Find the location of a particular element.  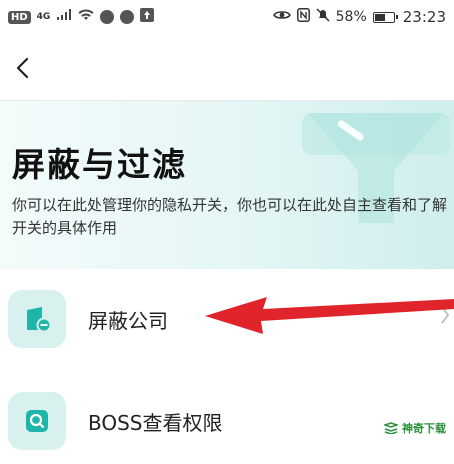

battery-icon is located at coordinates (385, 17).